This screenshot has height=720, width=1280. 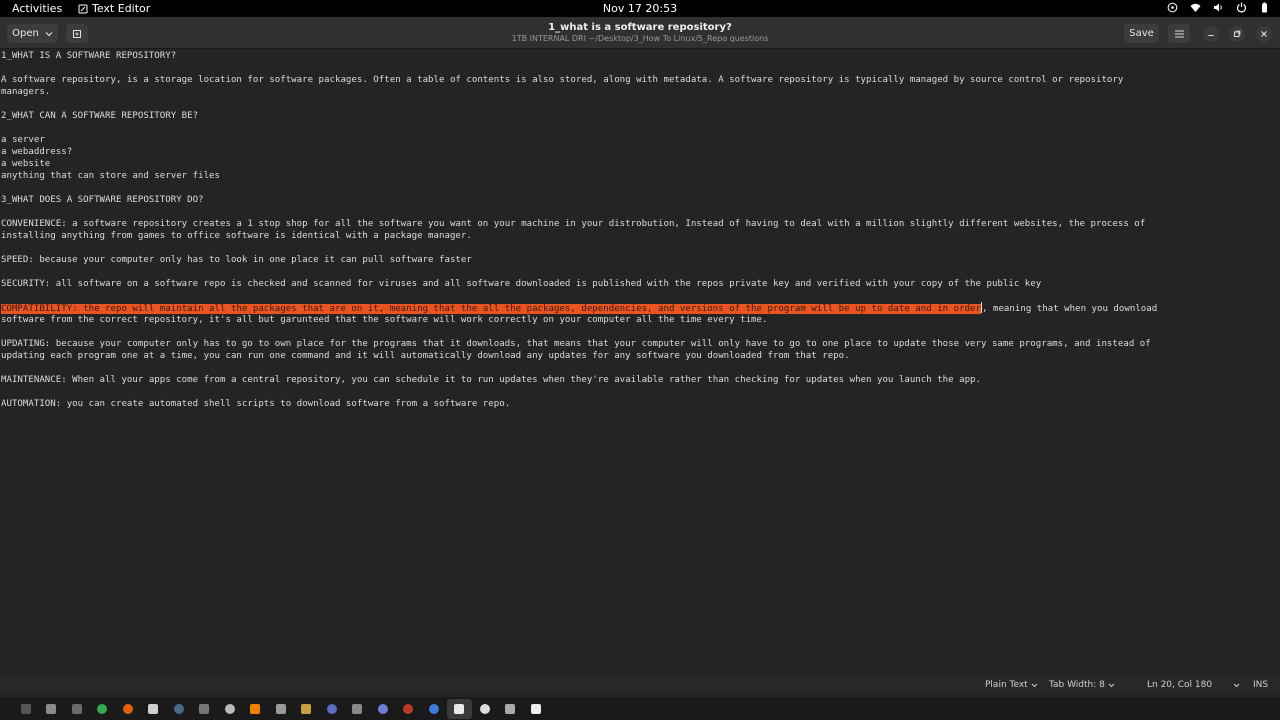 I want to click on tab-width-label: Tab Width: 8, so click(x=1077, y=685).